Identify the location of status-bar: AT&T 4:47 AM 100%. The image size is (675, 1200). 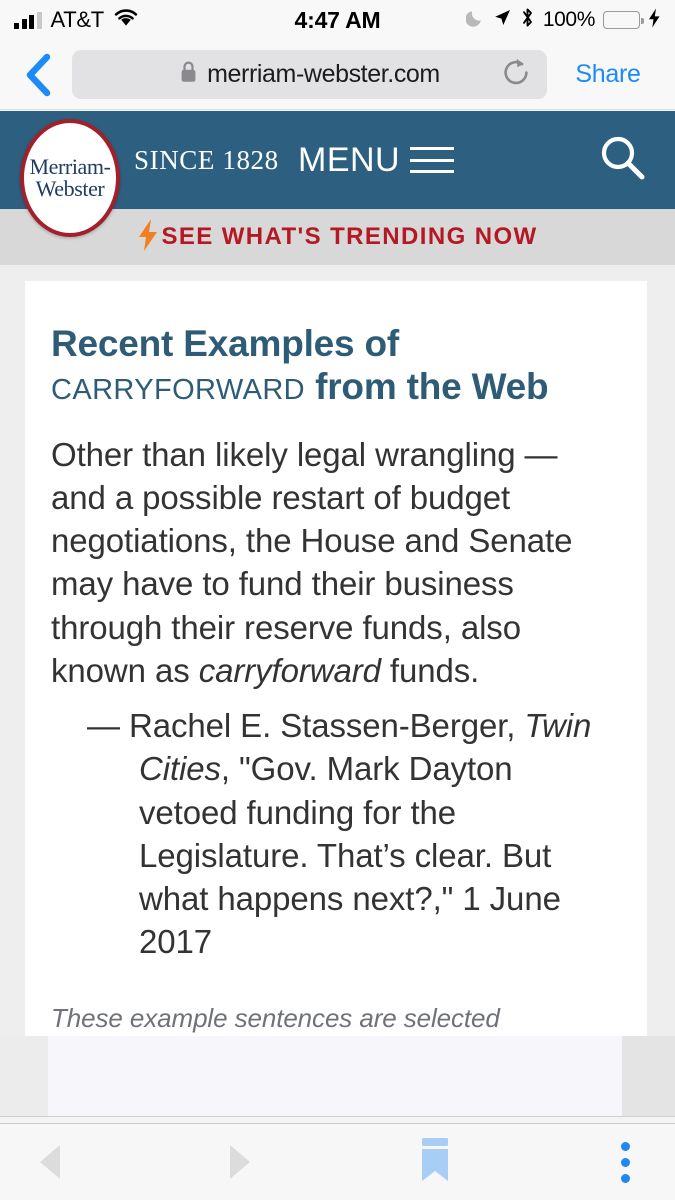
(337, 20).